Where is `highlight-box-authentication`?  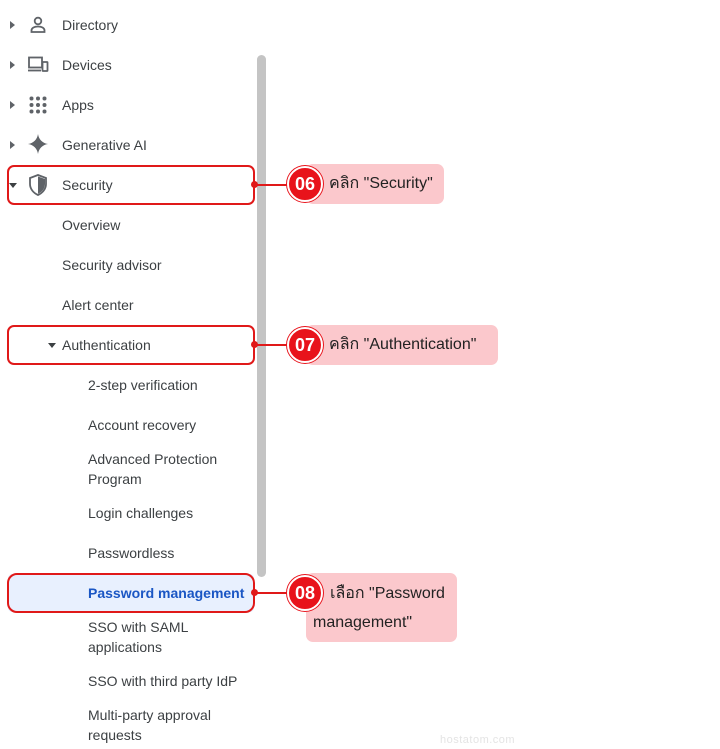
highlight-box-authentication is located at coordinates (131, 345).